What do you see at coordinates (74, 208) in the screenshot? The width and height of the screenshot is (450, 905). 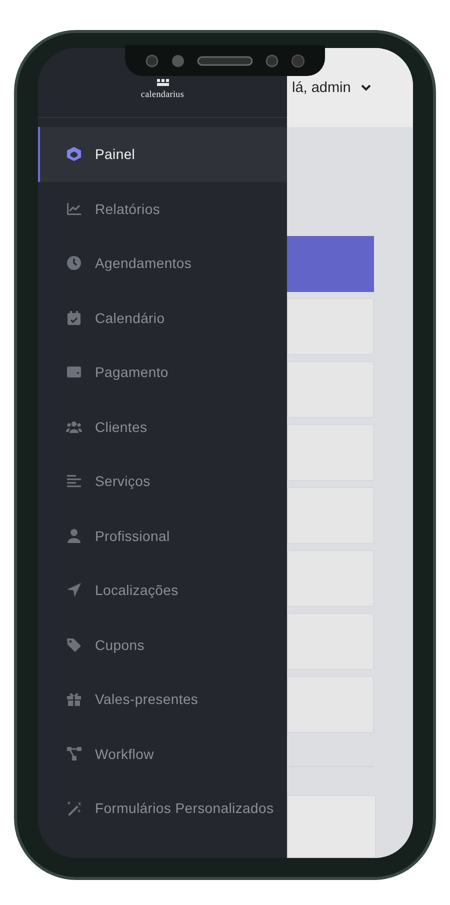 I see `chart-icon` at bounding box center [74, 208].